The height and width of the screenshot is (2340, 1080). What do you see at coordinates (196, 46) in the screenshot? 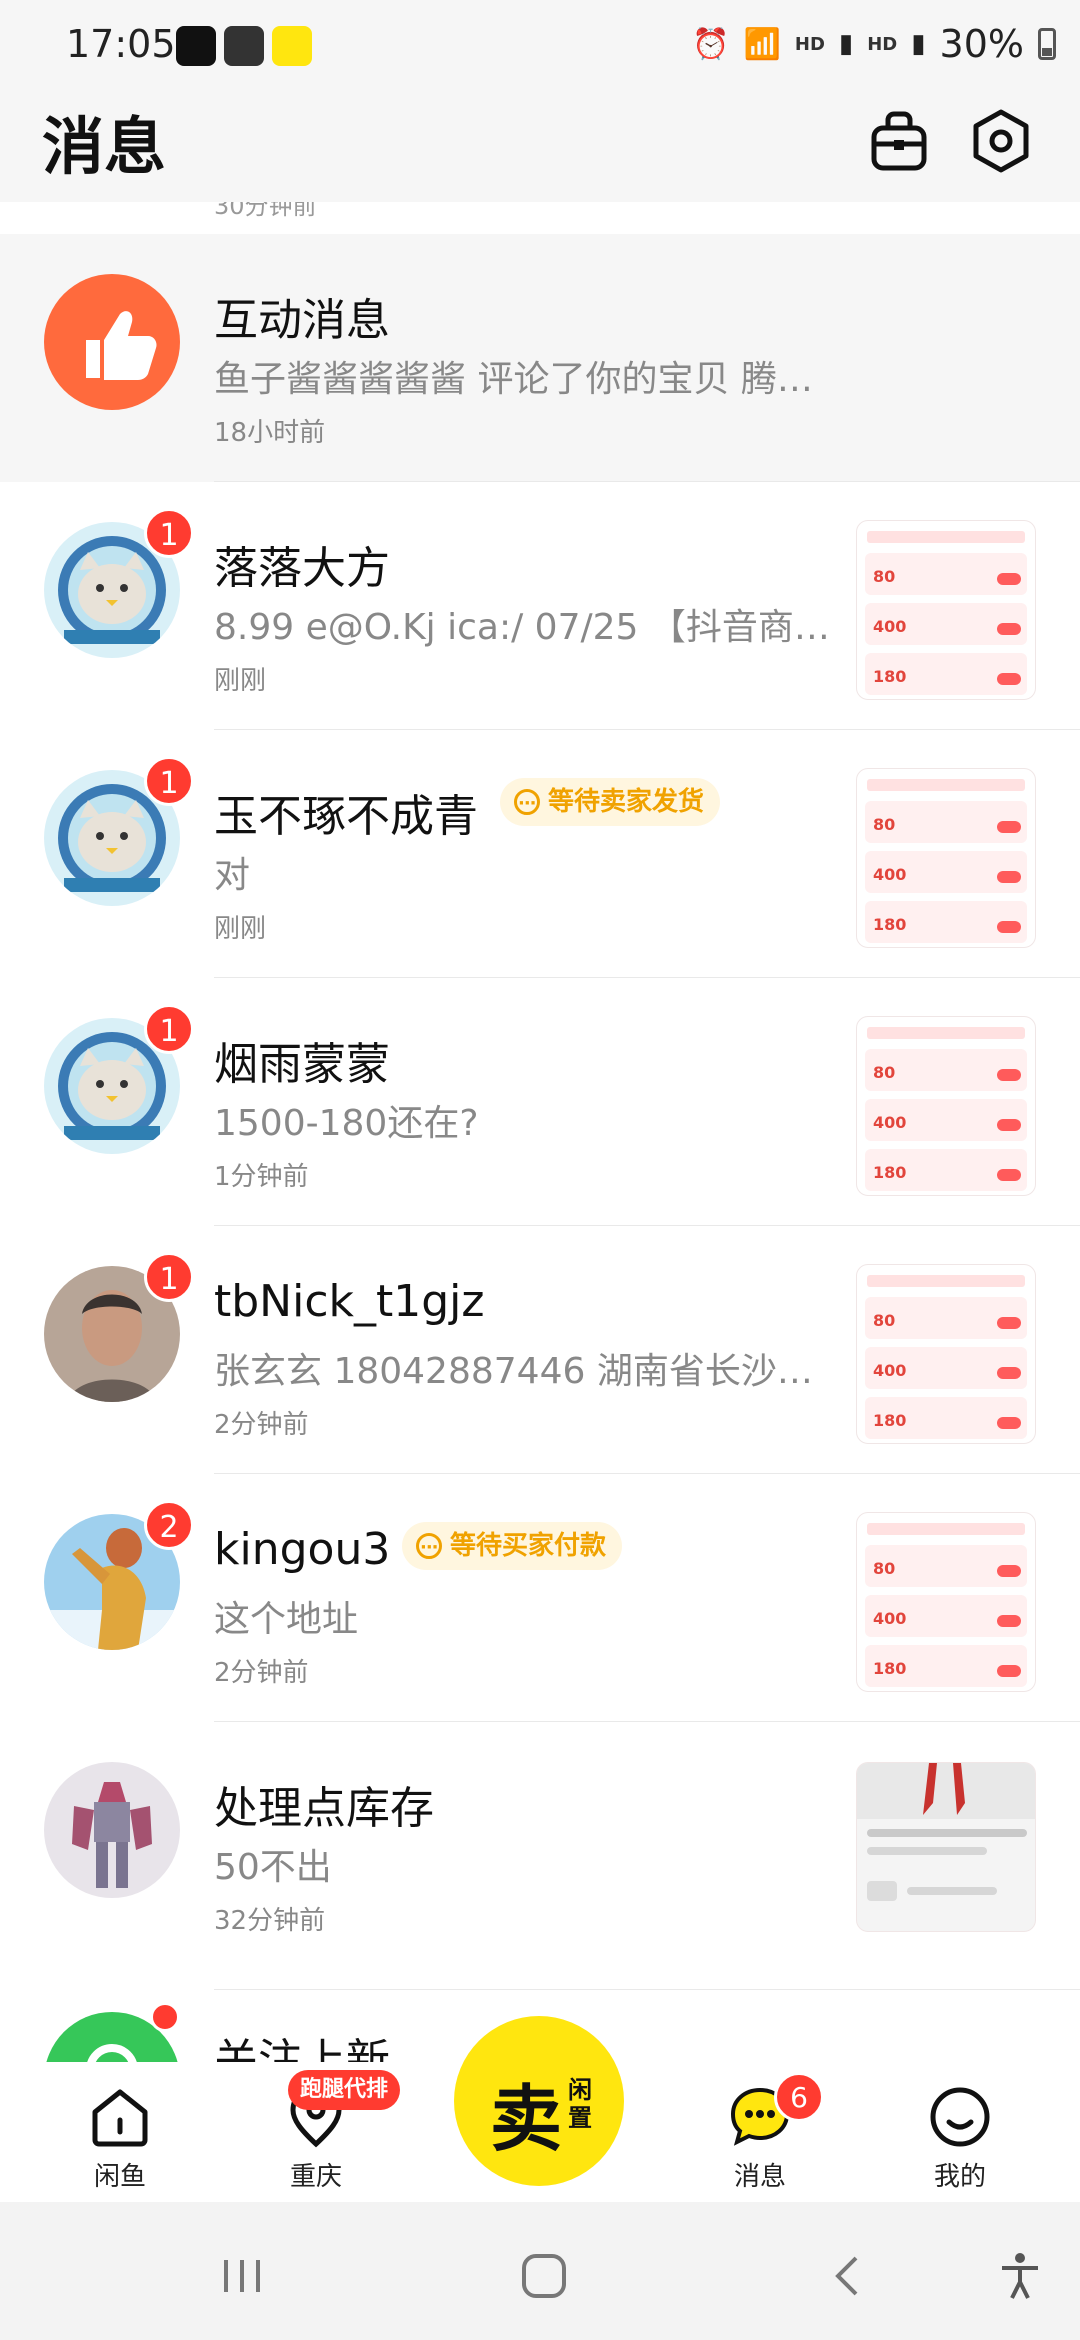
I see `tiktok-app-icon` at bounding box center [196, 46].